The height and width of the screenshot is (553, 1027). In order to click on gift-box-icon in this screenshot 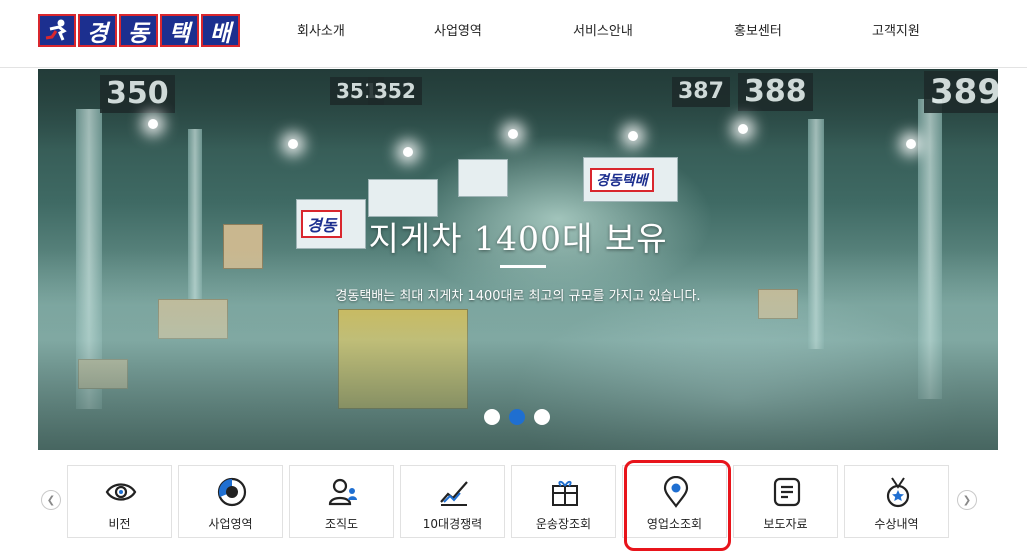, I will do `click(565, 493)`.